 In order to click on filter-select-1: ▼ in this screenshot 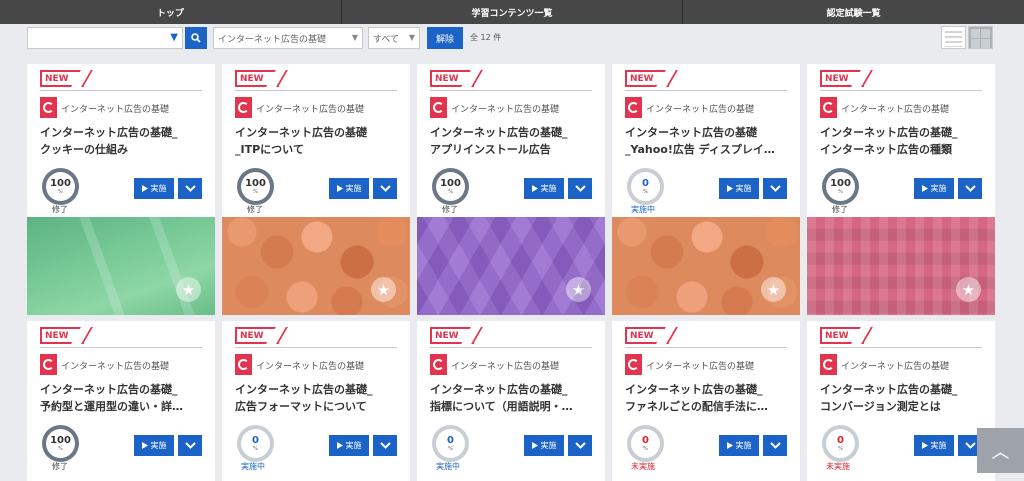, I will do `click(105, 38)`.